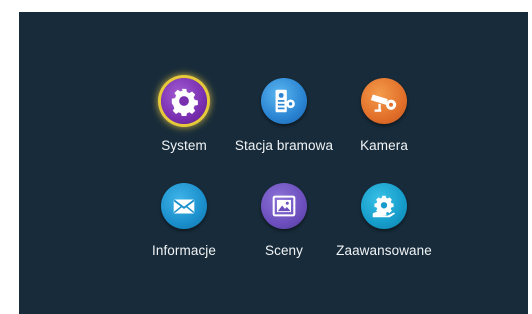  Describe the element at coordinates (184, 250) in the screenshot. I see `menu-item-label: Informacje` at that location.